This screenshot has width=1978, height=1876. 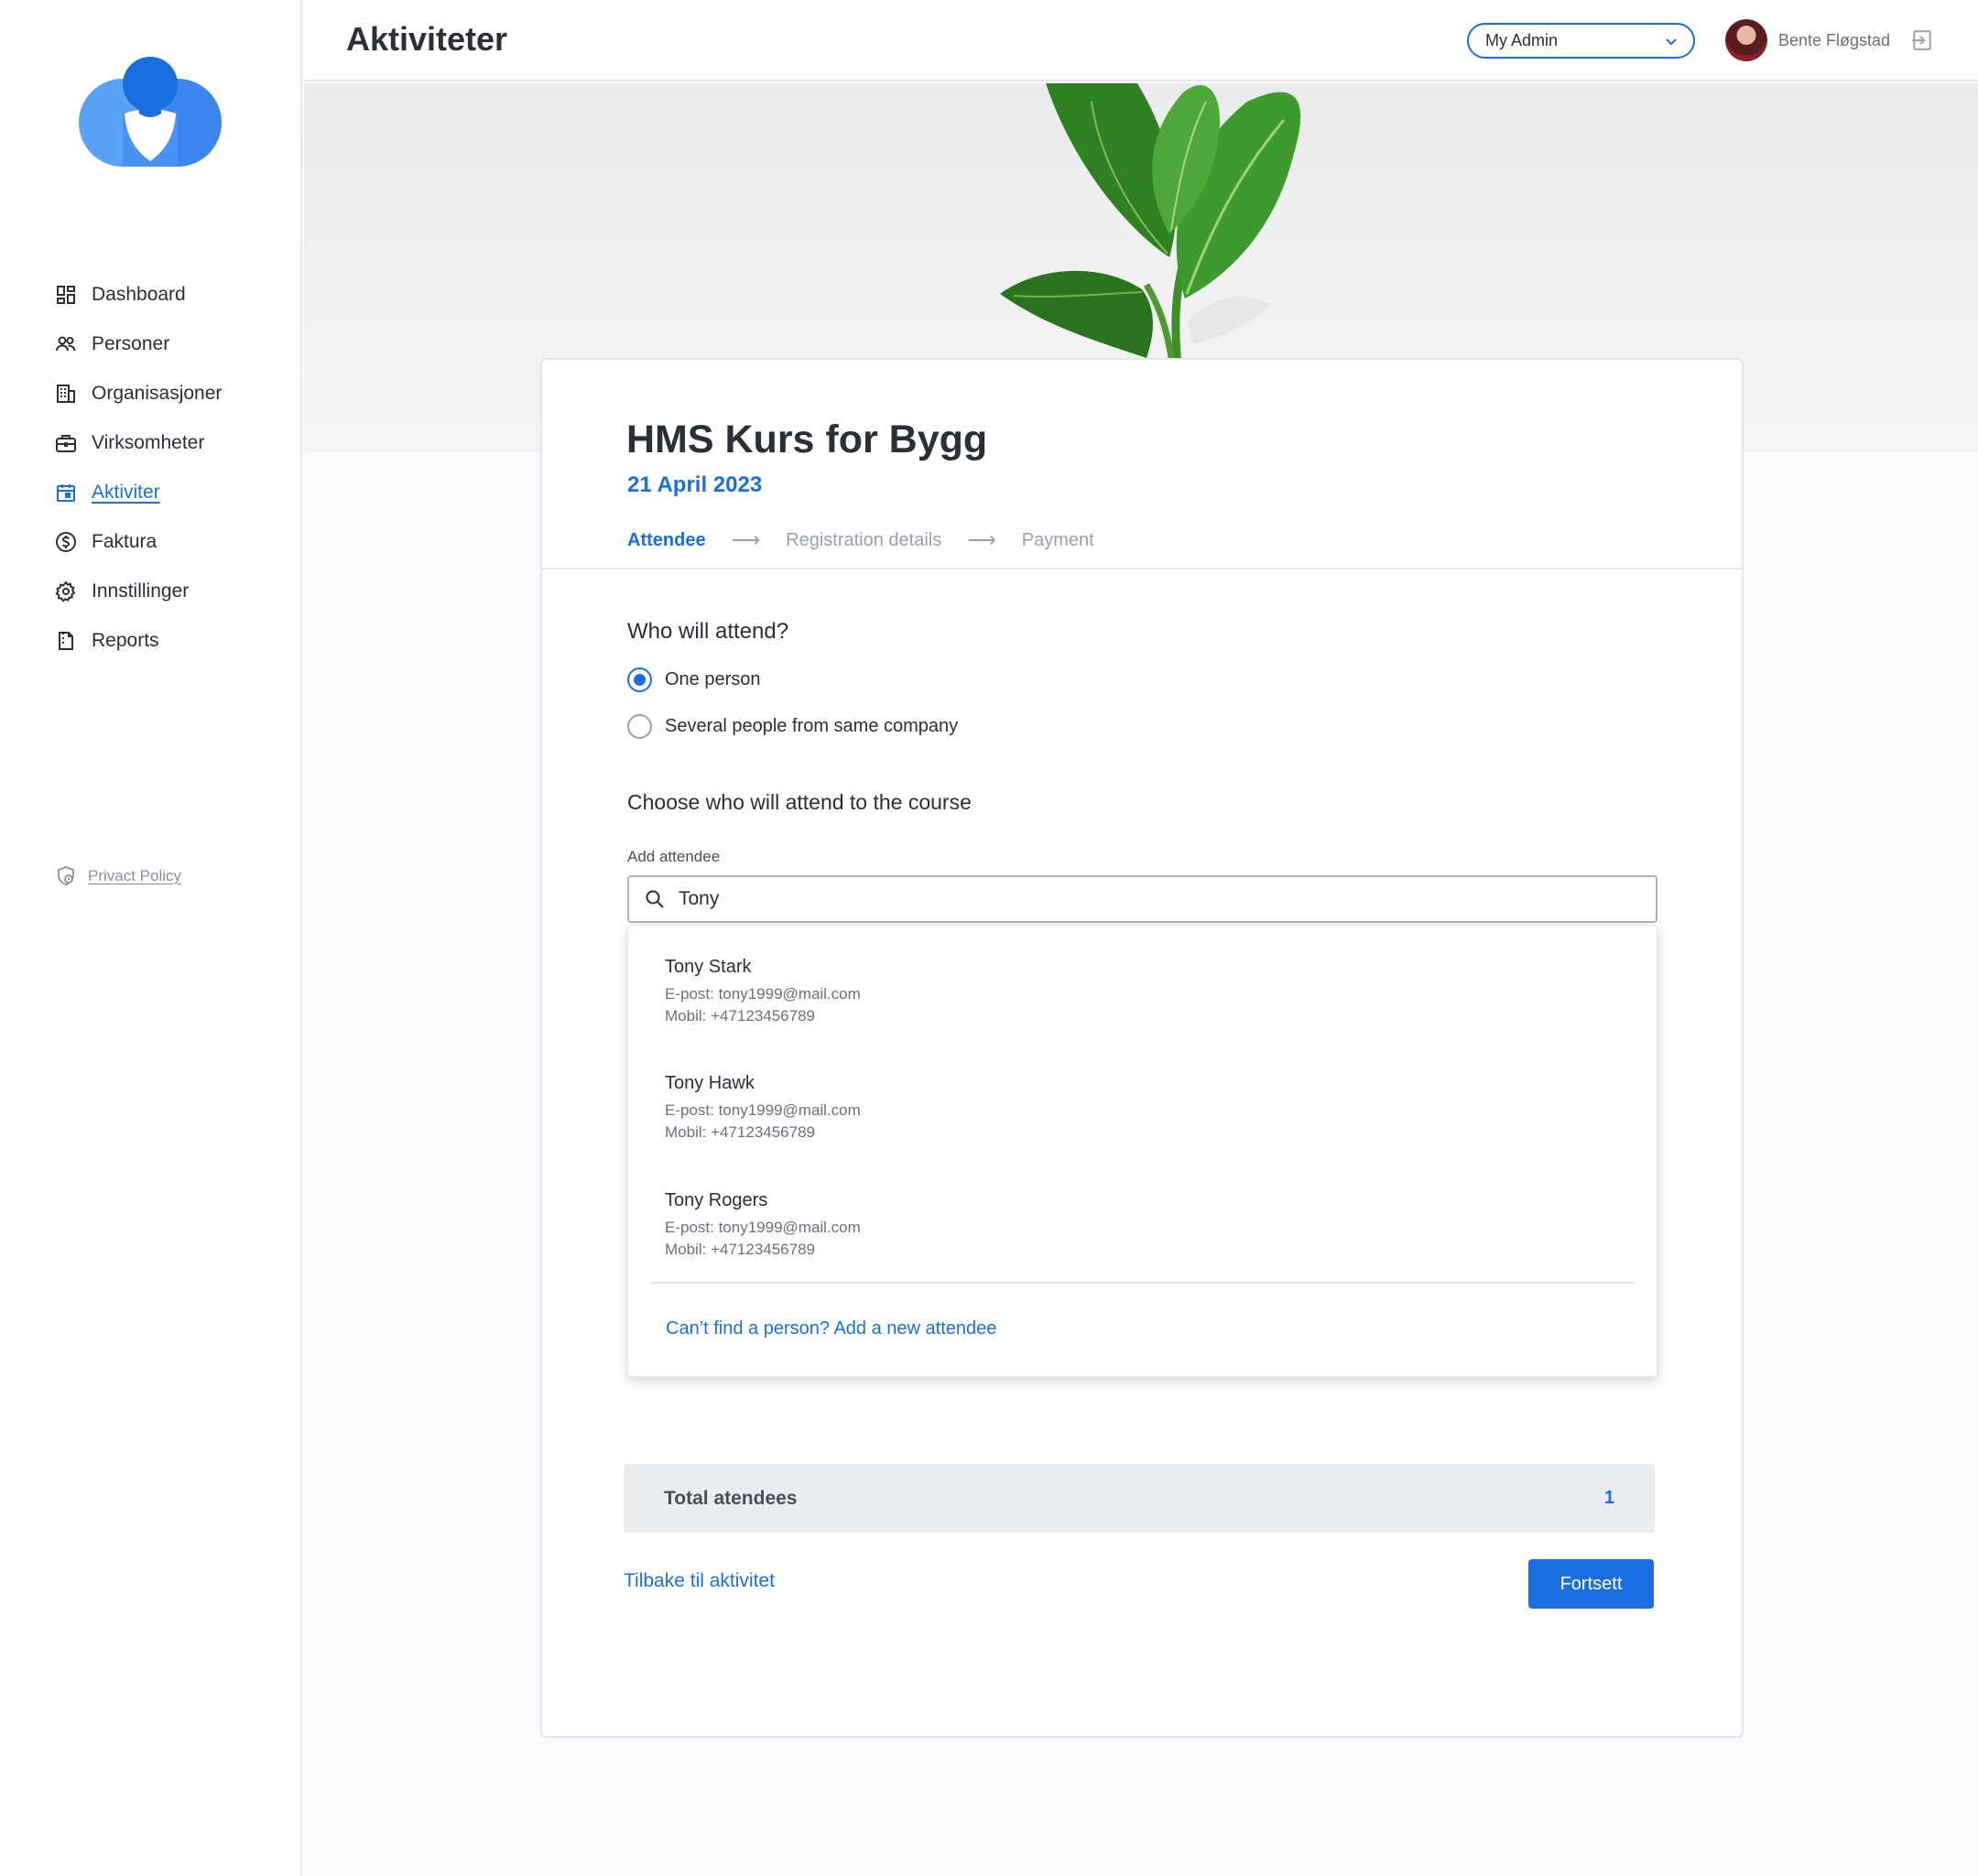 I want to click on result-name: Tony Stark, so click(x=708, y=967).